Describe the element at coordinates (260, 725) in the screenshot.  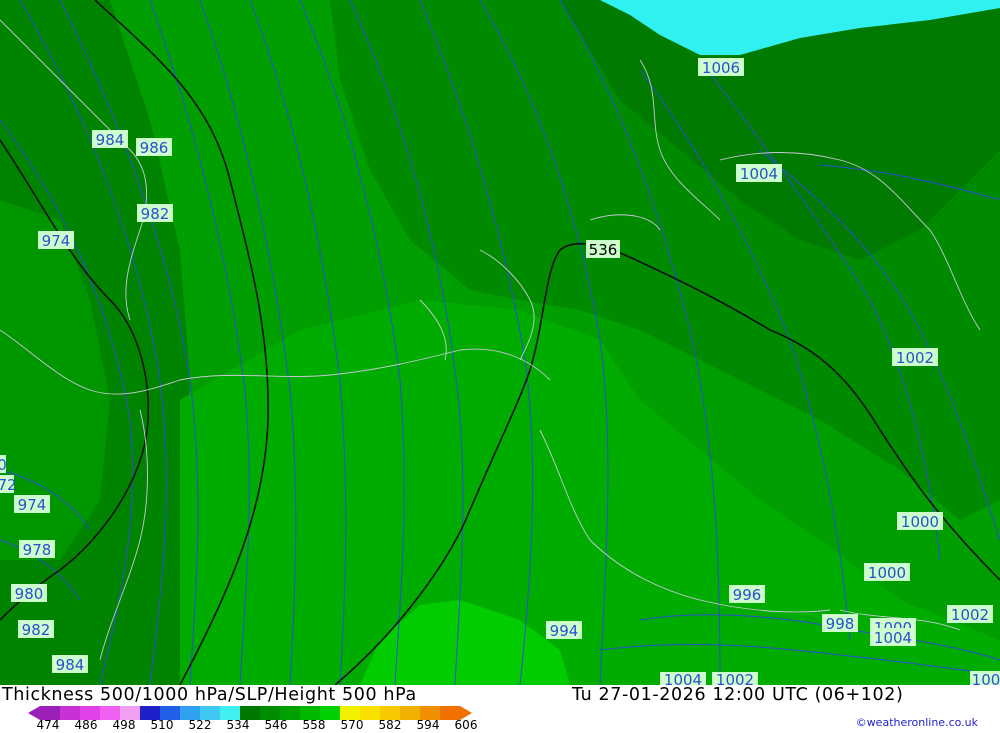
I see `color-scale-ticks: 474 486 498 510 522 534 546 558 570 582 594 606` at that location.